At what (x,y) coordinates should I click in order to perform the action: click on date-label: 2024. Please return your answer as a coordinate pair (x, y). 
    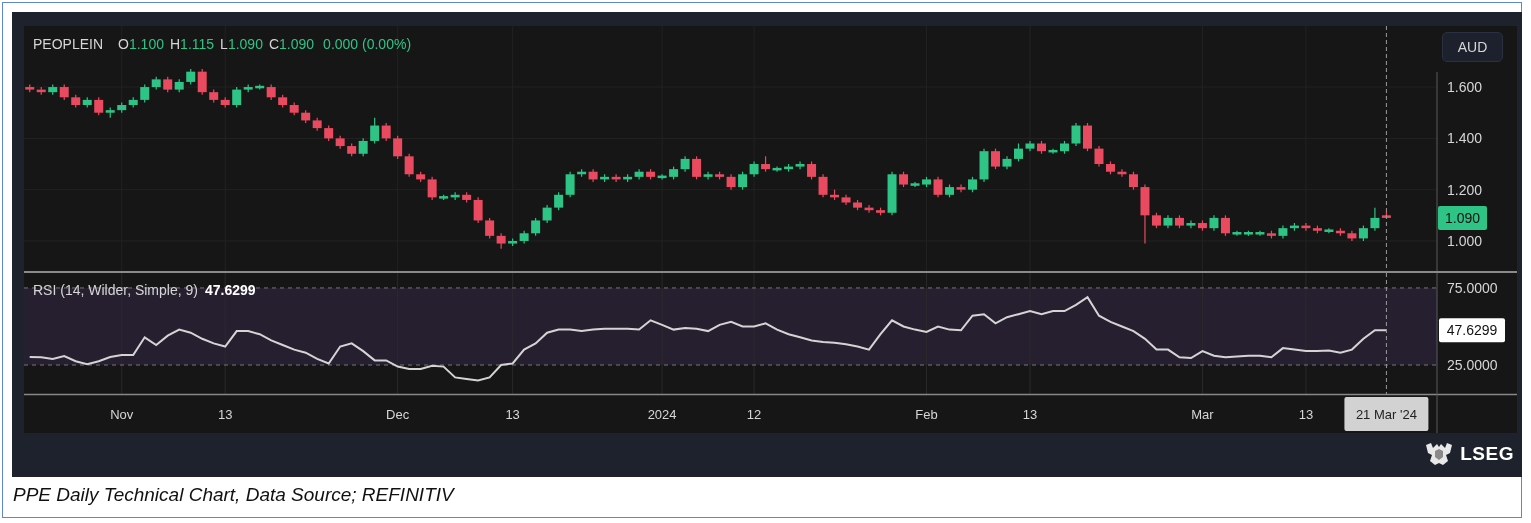
    Looking at the image, I should click on (662, 414).